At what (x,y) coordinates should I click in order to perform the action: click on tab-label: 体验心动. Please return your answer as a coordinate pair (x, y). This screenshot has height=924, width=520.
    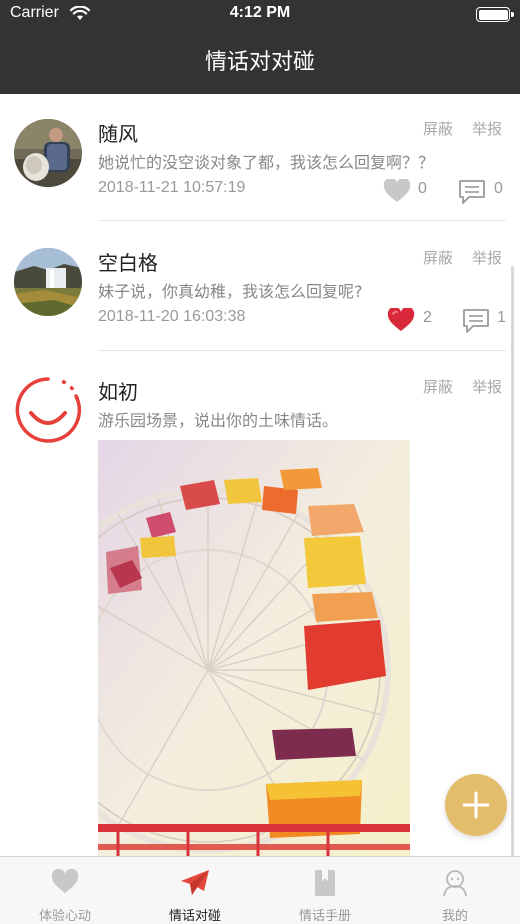
    Looking at the image, I should click on (64, 916).